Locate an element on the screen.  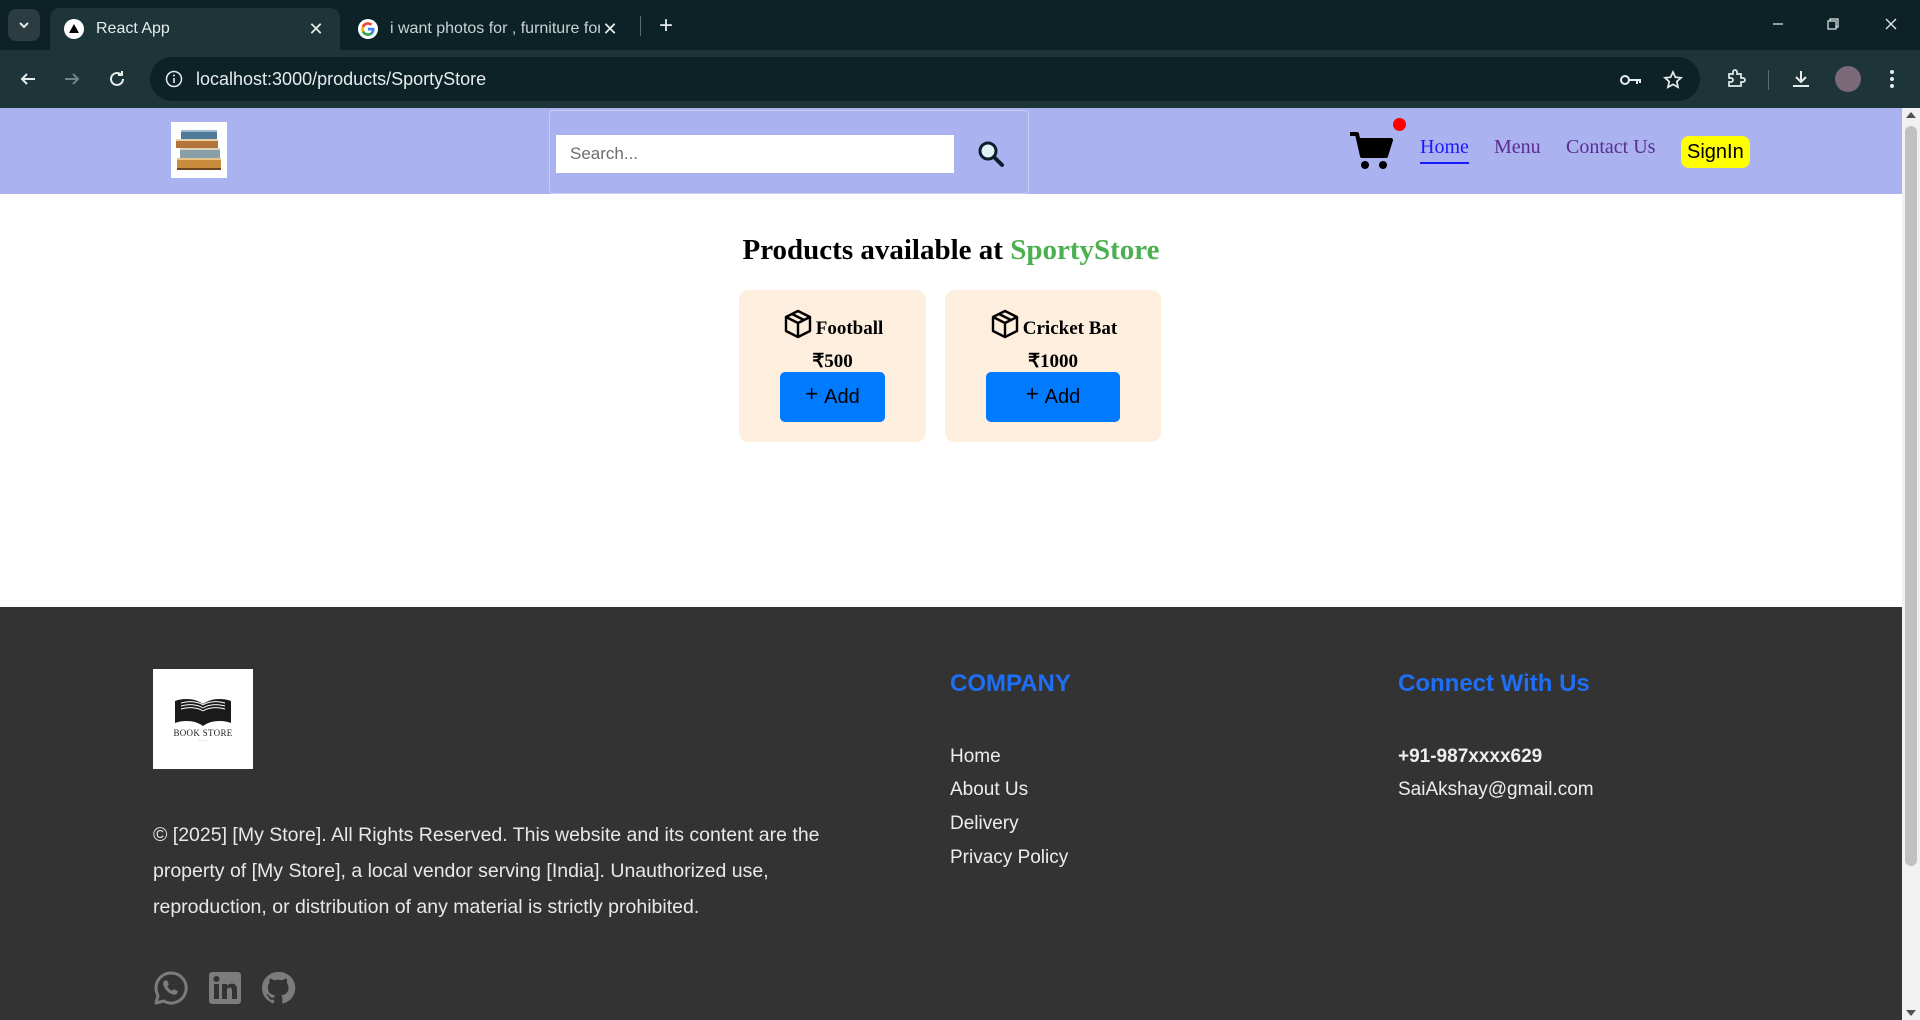
scroll-up-icon is located at coordinates (1911, 115).